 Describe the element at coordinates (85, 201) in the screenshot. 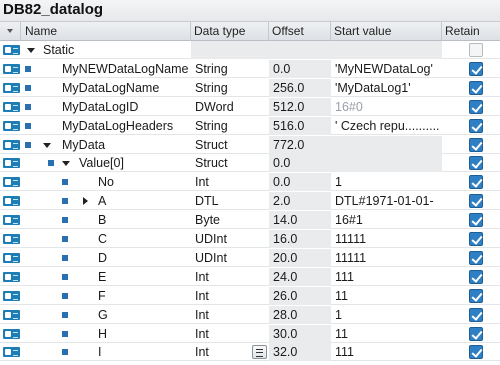

I see `expand-arrow-icon` at that location.